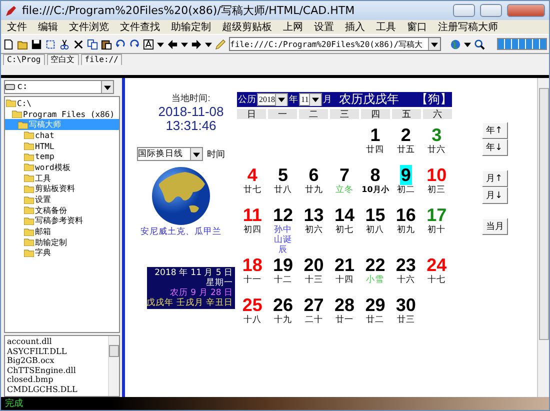 The image size is (550, 411). What do you see at coordinates (495, 178) in the screenshot?
I see `nav-button: 月↑` at bounding box center [495, 178].